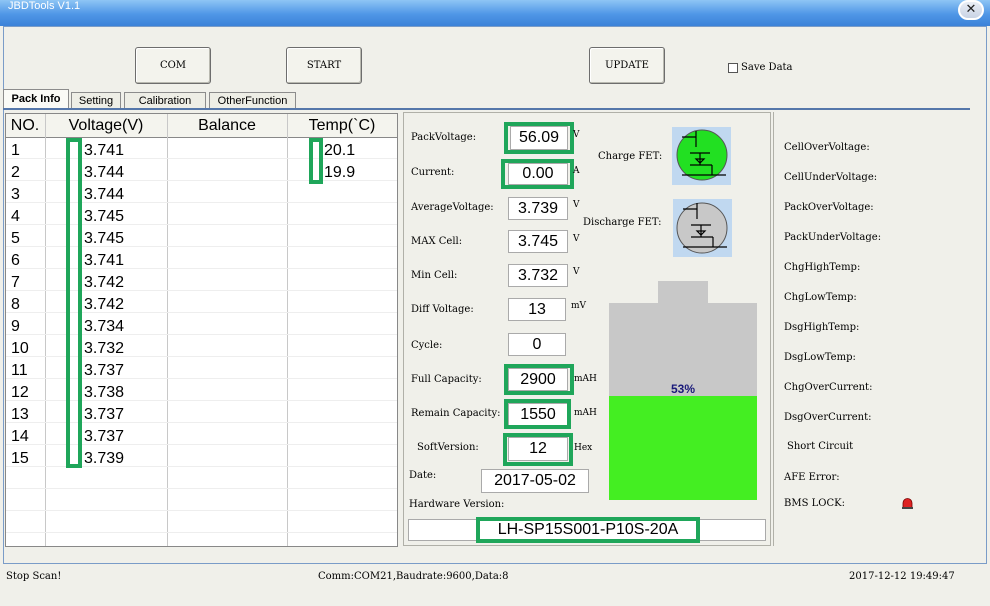 This screenshot has width=990, height=606. What do you see at coordinates (535, 481) in the screenshot?
I see `date-value: 2017-05-02` at bounding box center [535, 481].